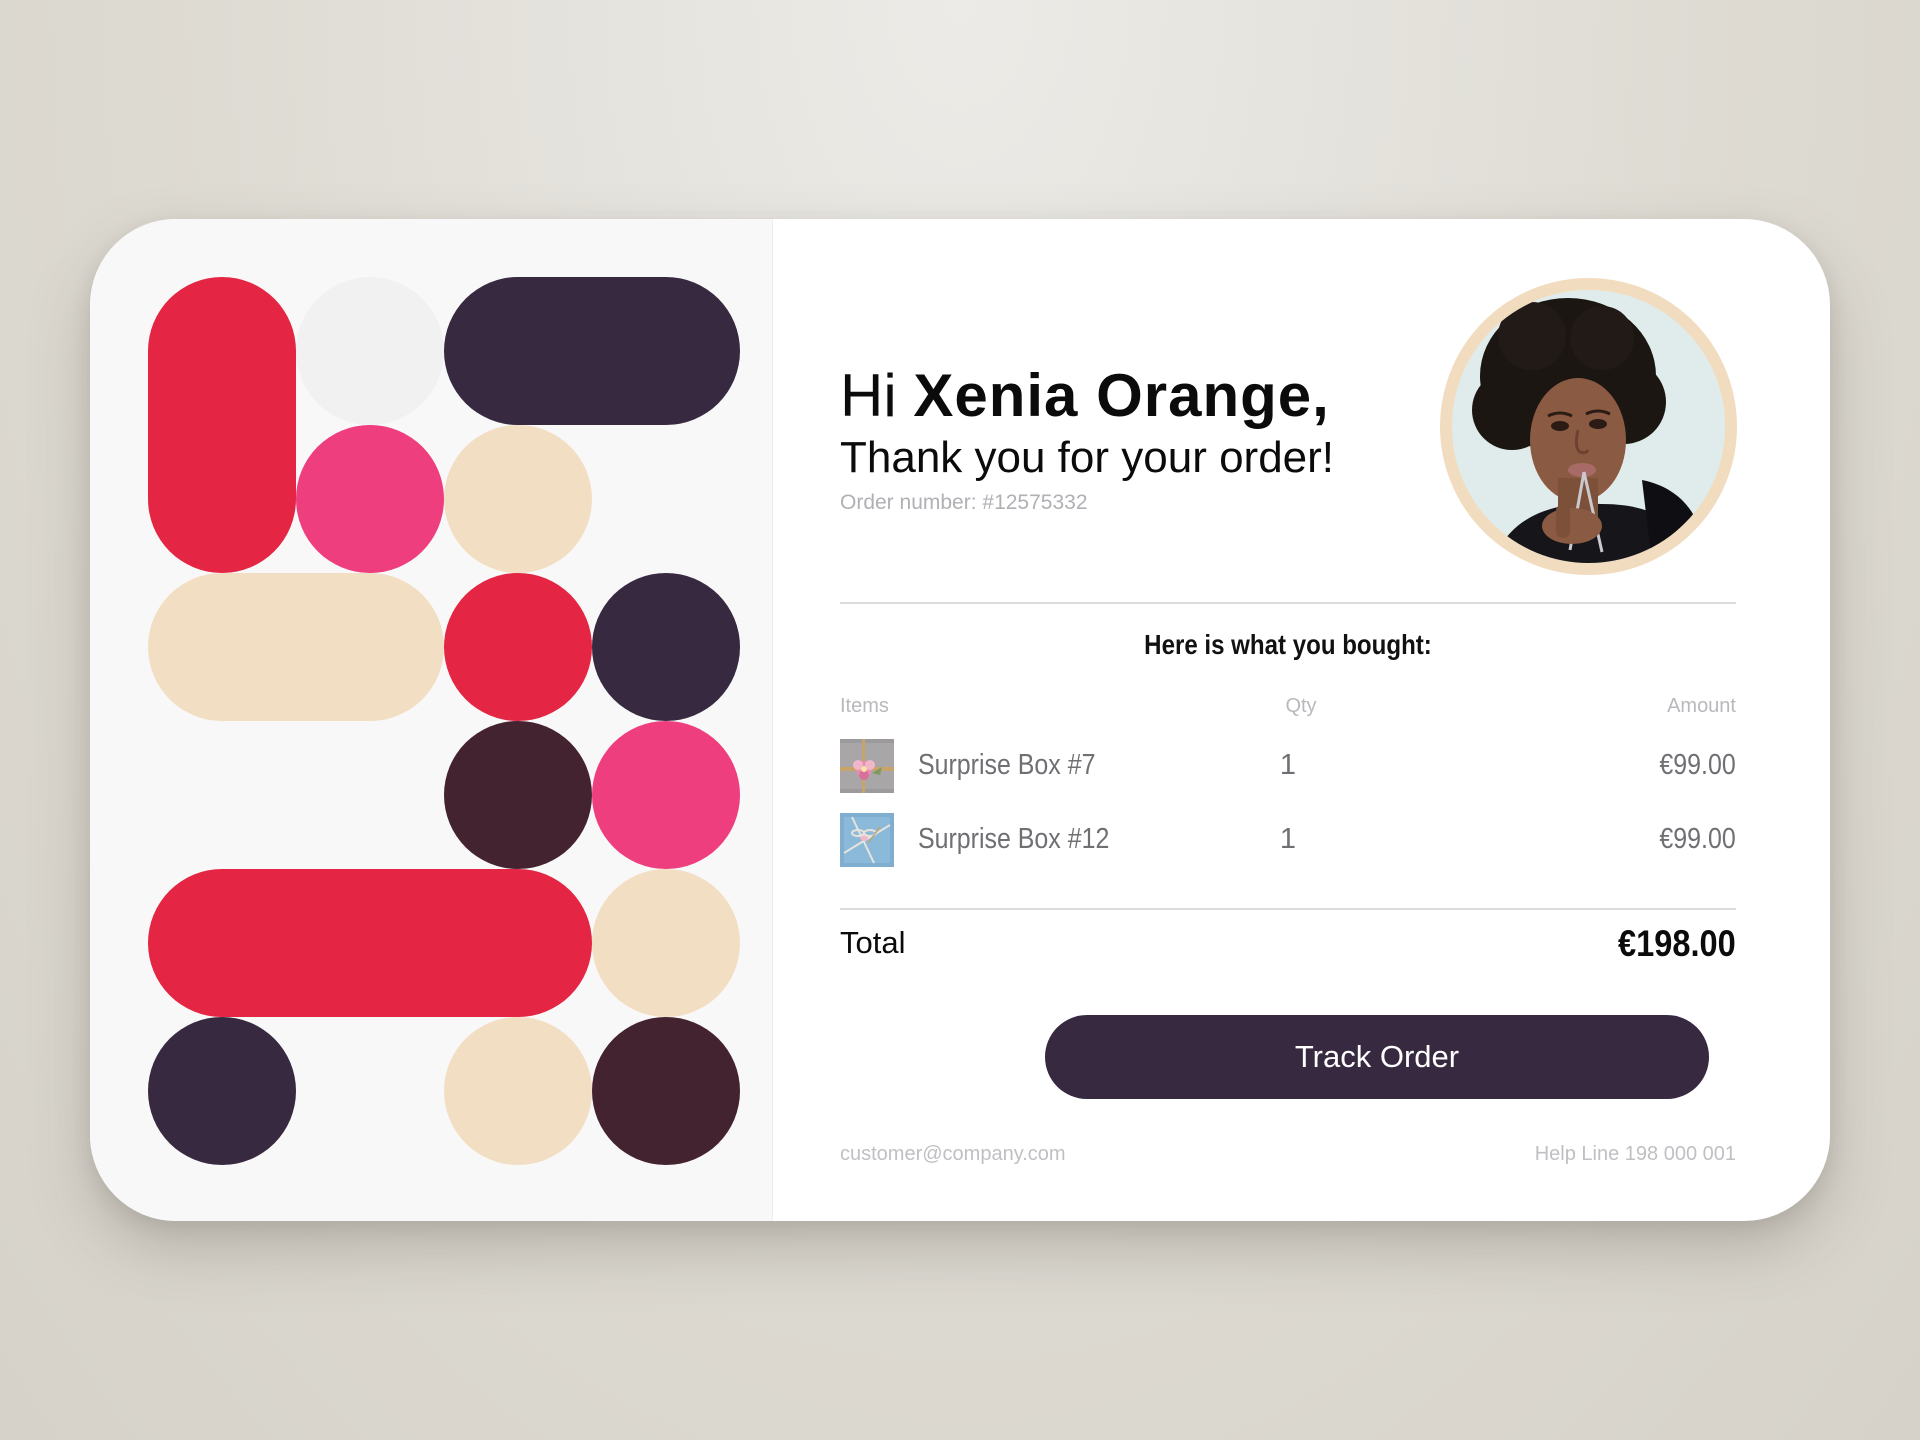 This screenshot has width=1920, height=1440. I want to click on section-divider, so click(1288, 603).